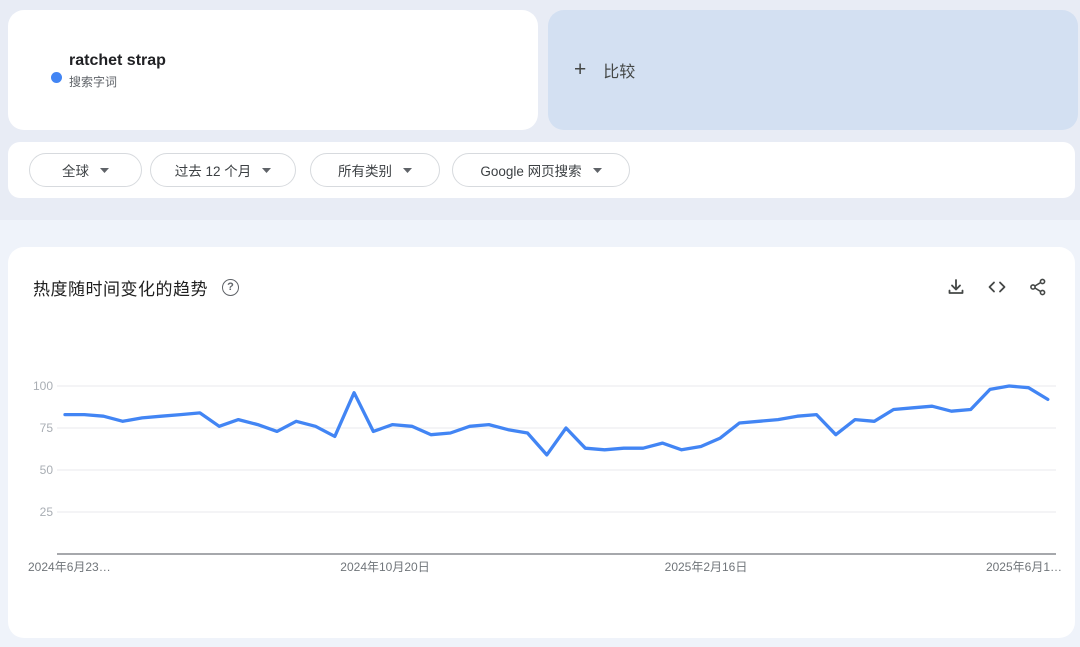  Describe the element at coordinates (120, 289) in the screenshot. I see `chart-title: 热度随时间变化的趋势` at that location.